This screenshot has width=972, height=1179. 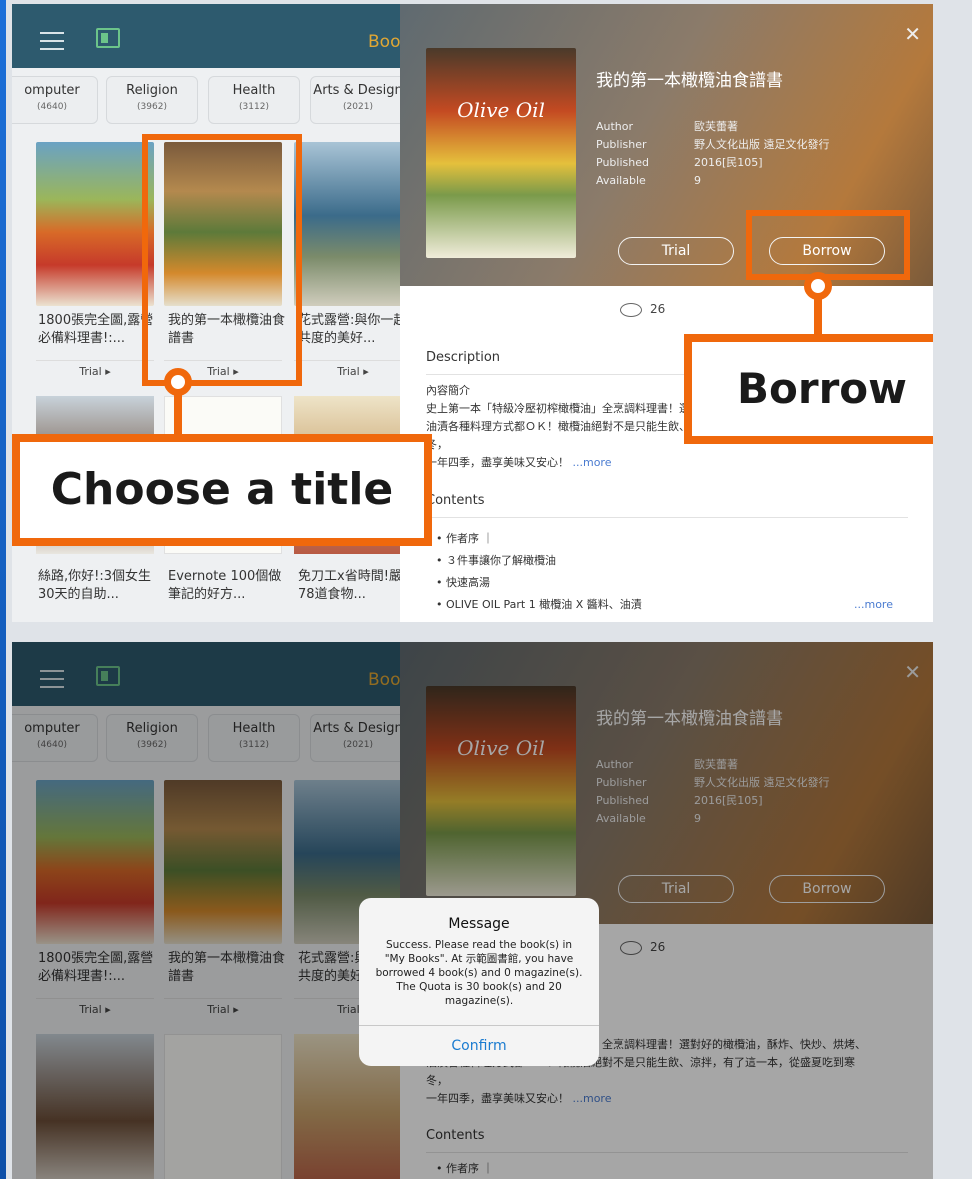 I want to click on left-edge-strip, so click(x=3, y=589).